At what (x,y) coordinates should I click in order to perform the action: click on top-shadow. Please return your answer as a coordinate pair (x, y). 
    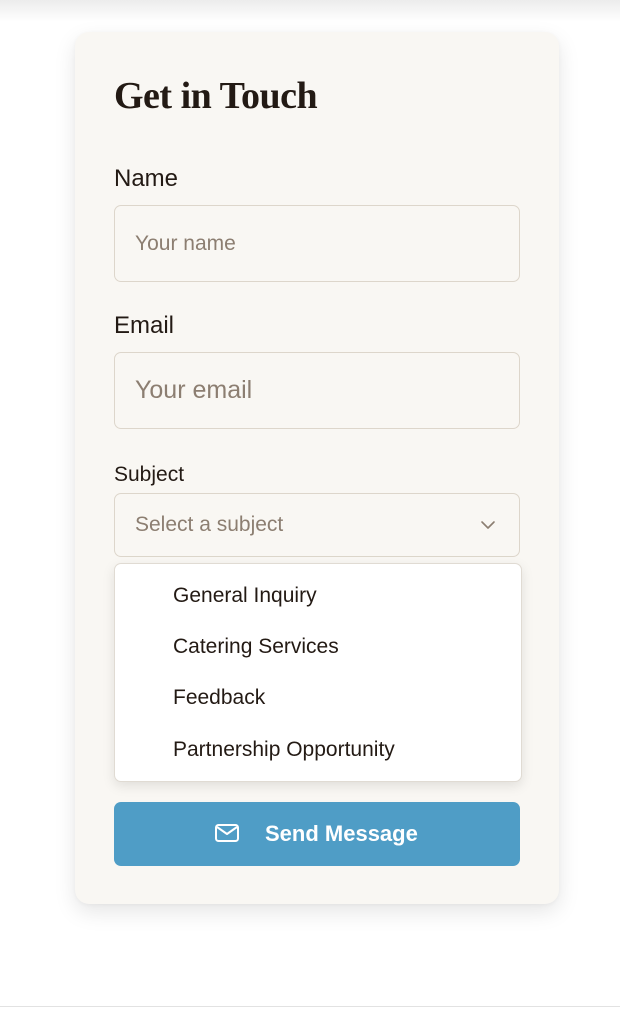
    Looking at the image, I should click on (310, 11).